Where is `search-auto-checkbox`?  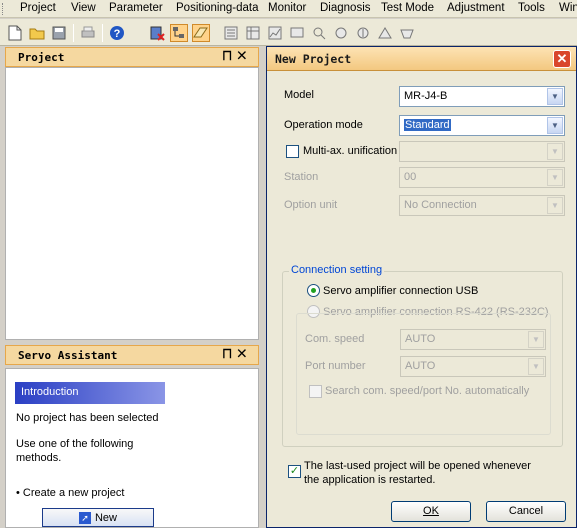
search-auto-checkbox is located at coordinates (315, 391).